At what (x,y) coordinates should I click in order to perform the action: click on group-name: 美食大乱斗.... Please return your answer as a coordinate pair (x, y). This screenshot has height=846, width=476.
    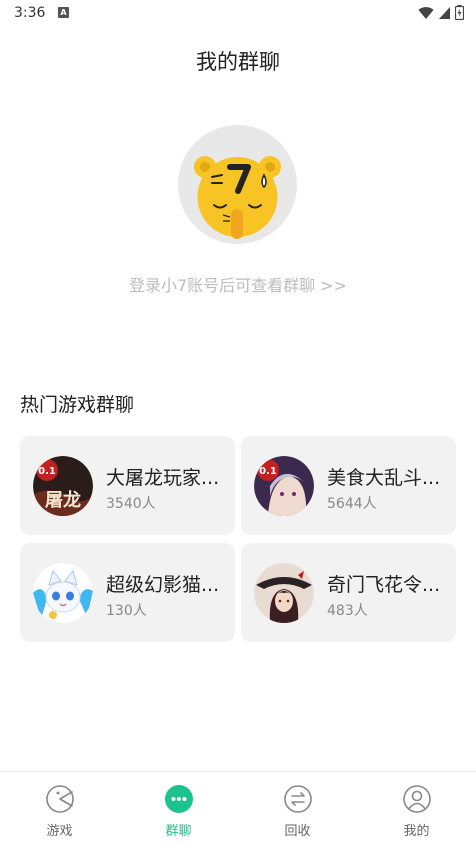
    Looking at the image, I should click on (384, 478).